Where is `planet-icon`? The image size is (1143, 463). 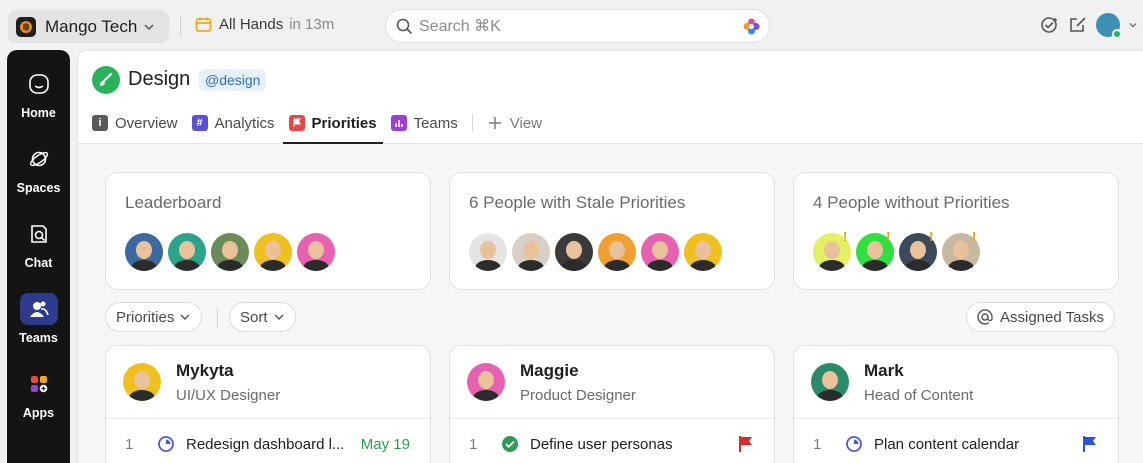 planet-icon is located at coordinates (38, 159).